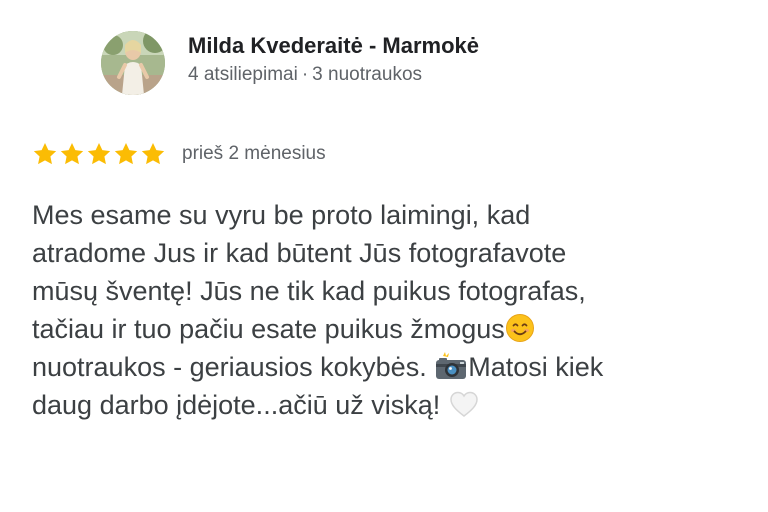 This screenshot has height=512, width=768. Describe the element at coordinates (281, 215) in the screenshot. I see `review-line-1: Mes esame su vyru be proto laimingi, kad` at that location.